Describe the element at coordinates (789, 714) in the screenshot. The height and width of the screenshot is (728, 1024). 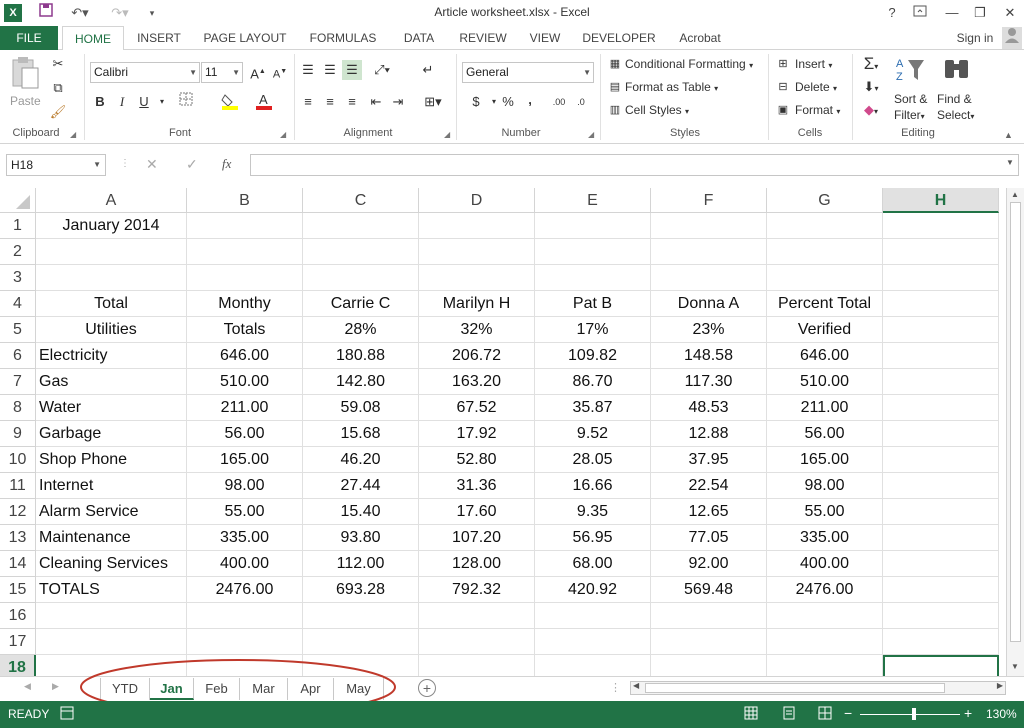
I see `page-layout-view-icon` at that location.